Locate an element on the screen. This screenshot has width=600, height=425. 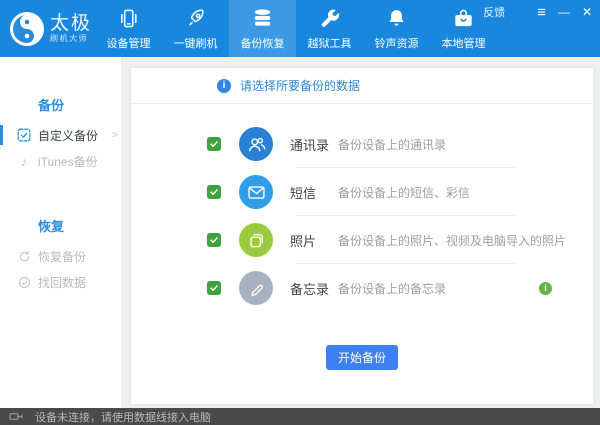
sidebar-item-recover-data: 找回数据 is located at coordinates (60, 282).